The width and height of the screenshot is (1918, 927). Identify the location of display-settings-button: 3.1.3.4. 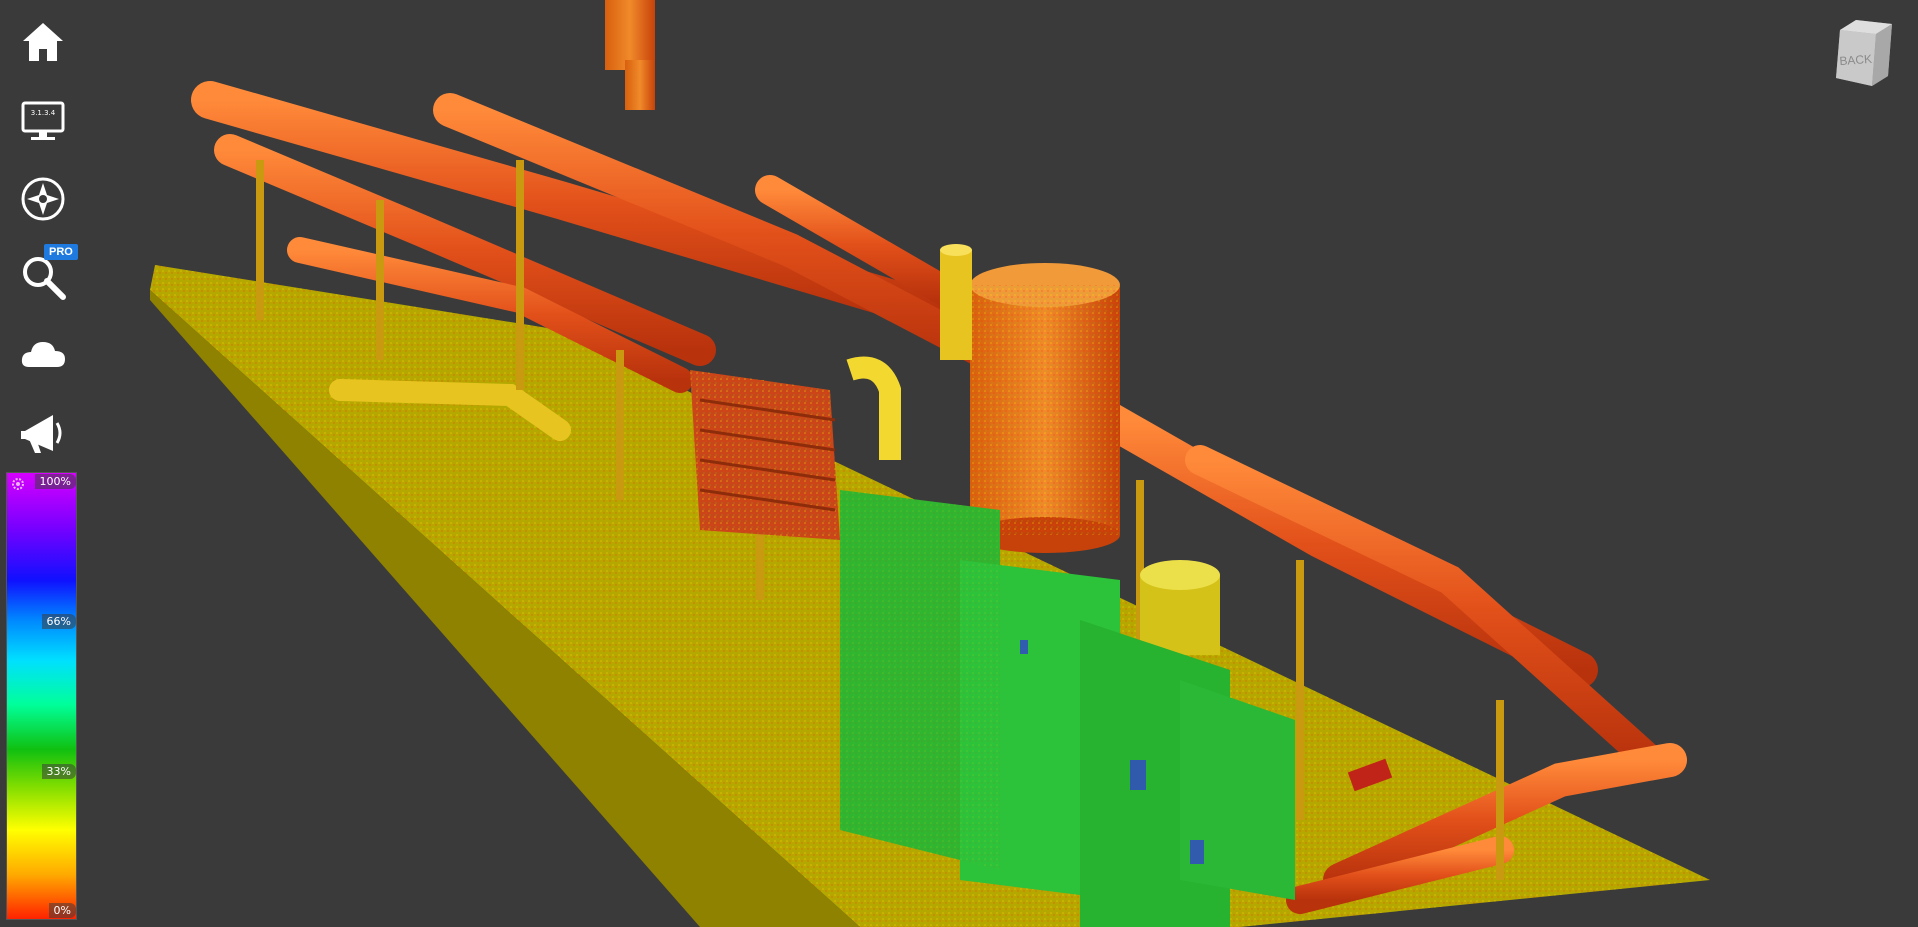
(43, 121).